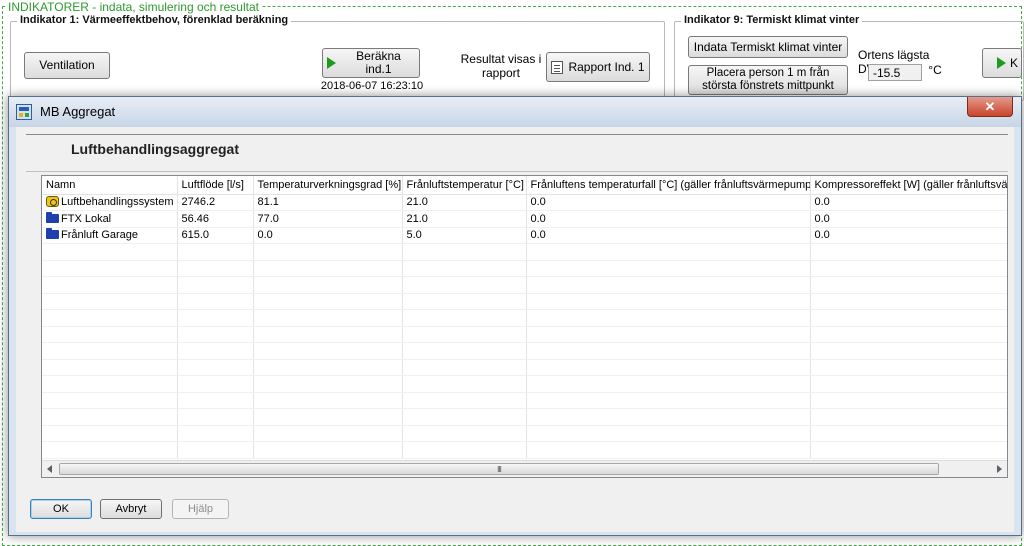 The width and height of the screenshot is (1024, 546). What do you see at coordinates (78, 111) in the screenshot?
I see `dialog-title: MB Aggregat` at bounding box center [78, 111].